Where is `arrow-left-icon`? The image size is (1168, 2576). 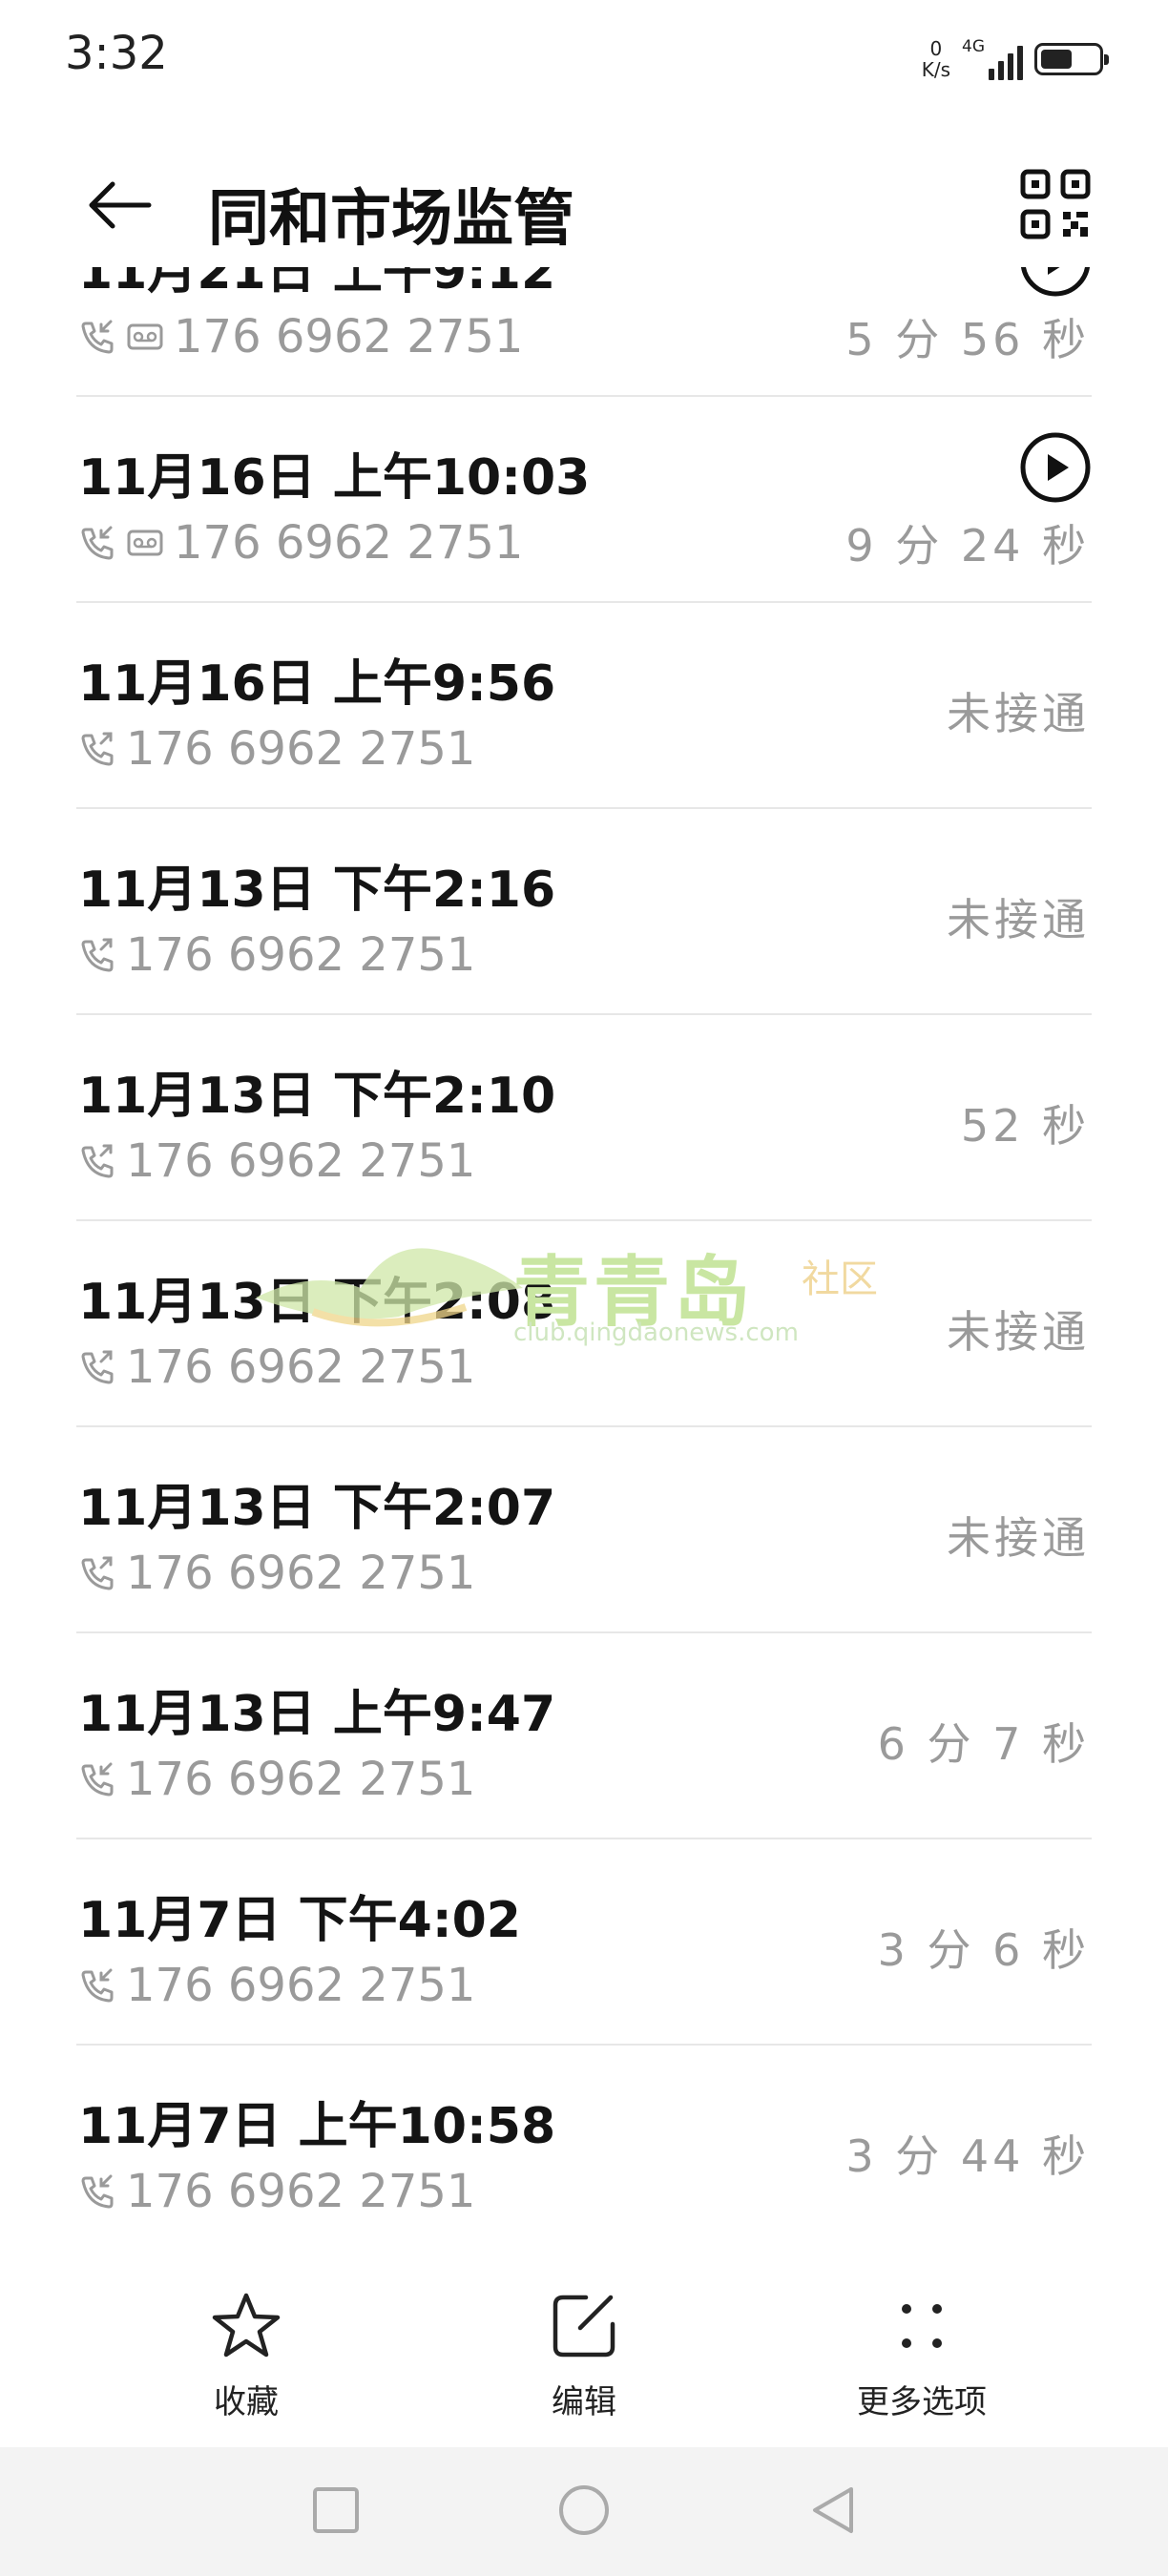 arrow-left-icon is located at coordinates (120, 205).